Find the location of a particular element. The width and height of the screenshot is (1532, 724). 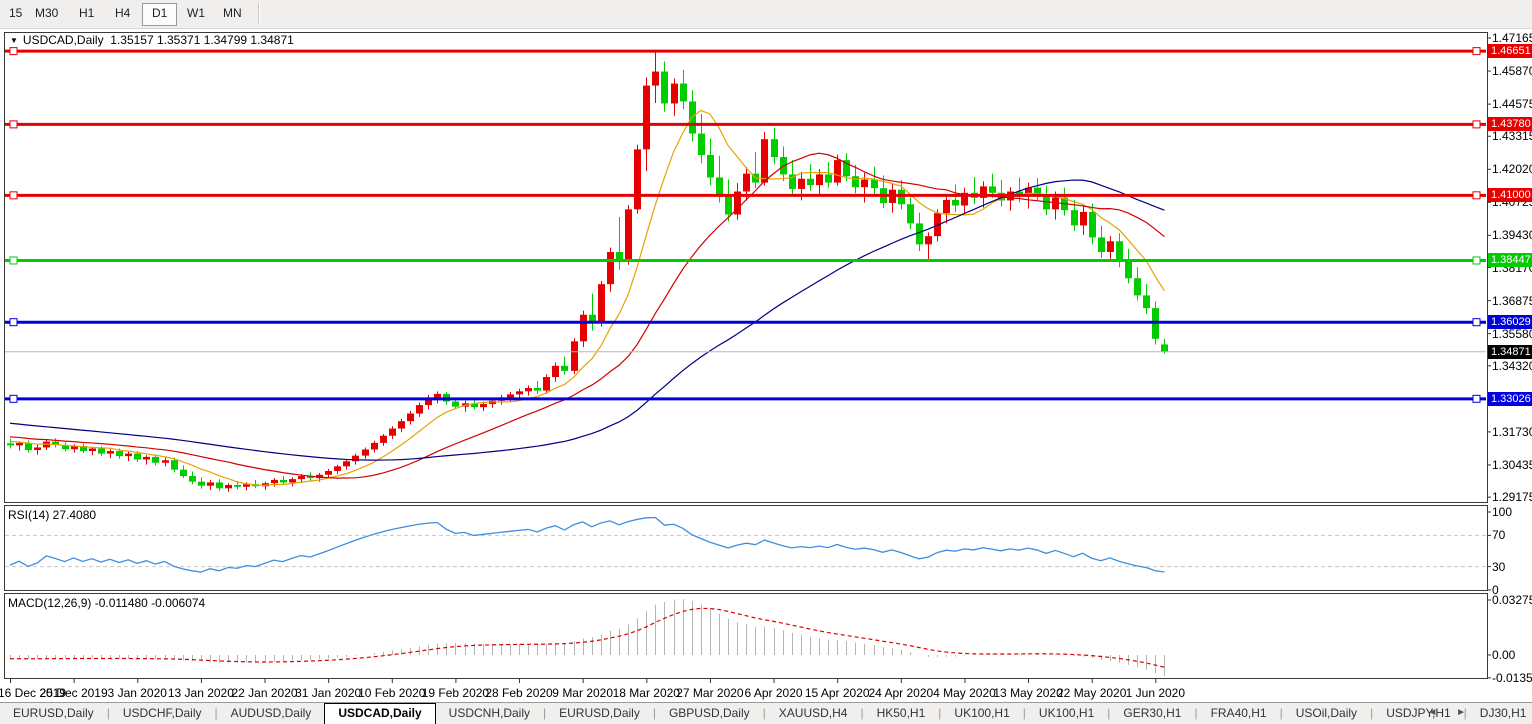

price-axis-label: 1.45870 is located at coordinates (1512, 71).